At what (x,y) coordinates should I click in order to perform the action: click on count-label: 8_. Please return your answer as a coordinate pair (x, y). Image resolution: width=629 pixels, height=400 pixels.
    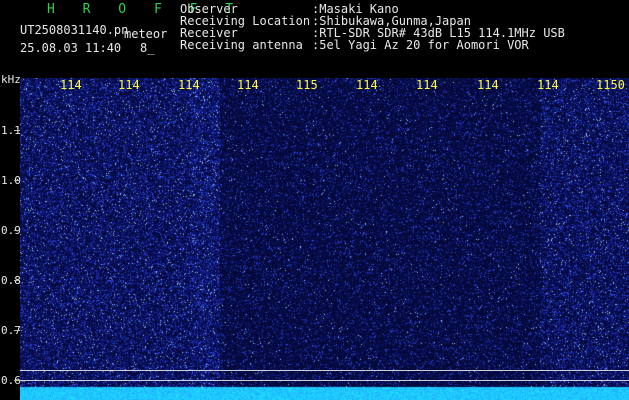
    Looking at the image, I should click on (147, 48).